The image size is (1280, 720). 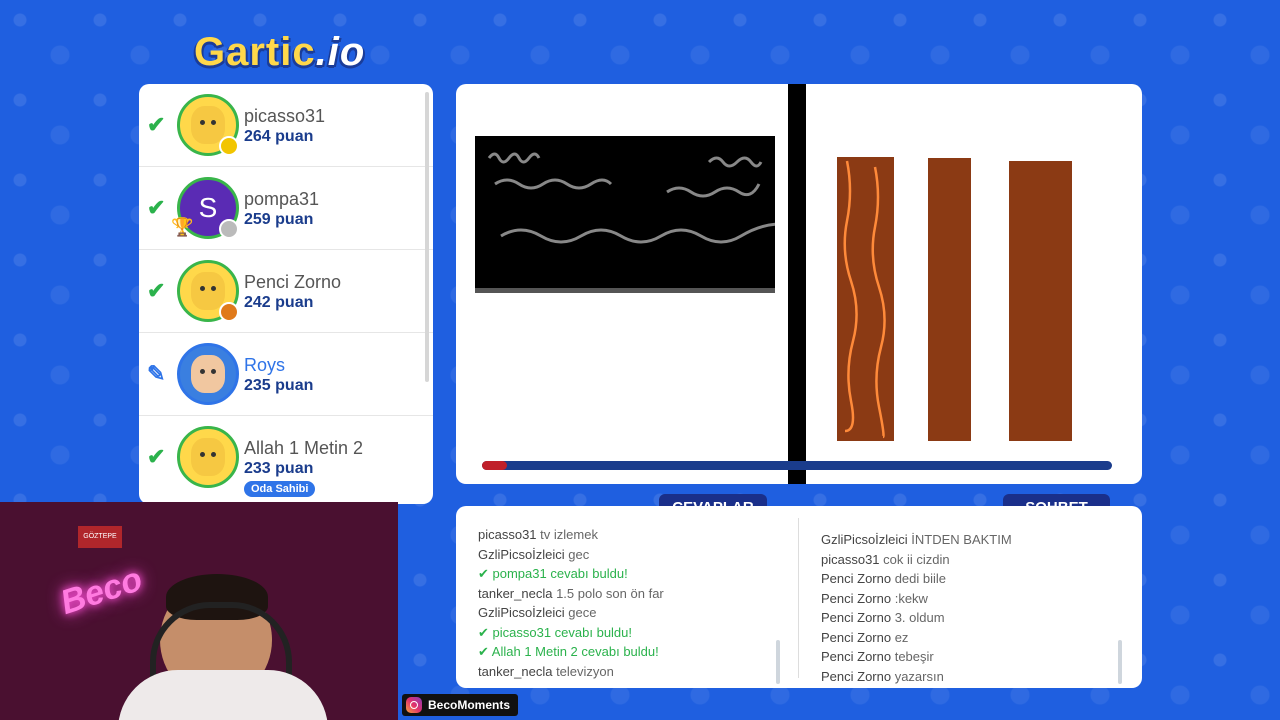 I want to click on divider, so click(x=798, y=598).